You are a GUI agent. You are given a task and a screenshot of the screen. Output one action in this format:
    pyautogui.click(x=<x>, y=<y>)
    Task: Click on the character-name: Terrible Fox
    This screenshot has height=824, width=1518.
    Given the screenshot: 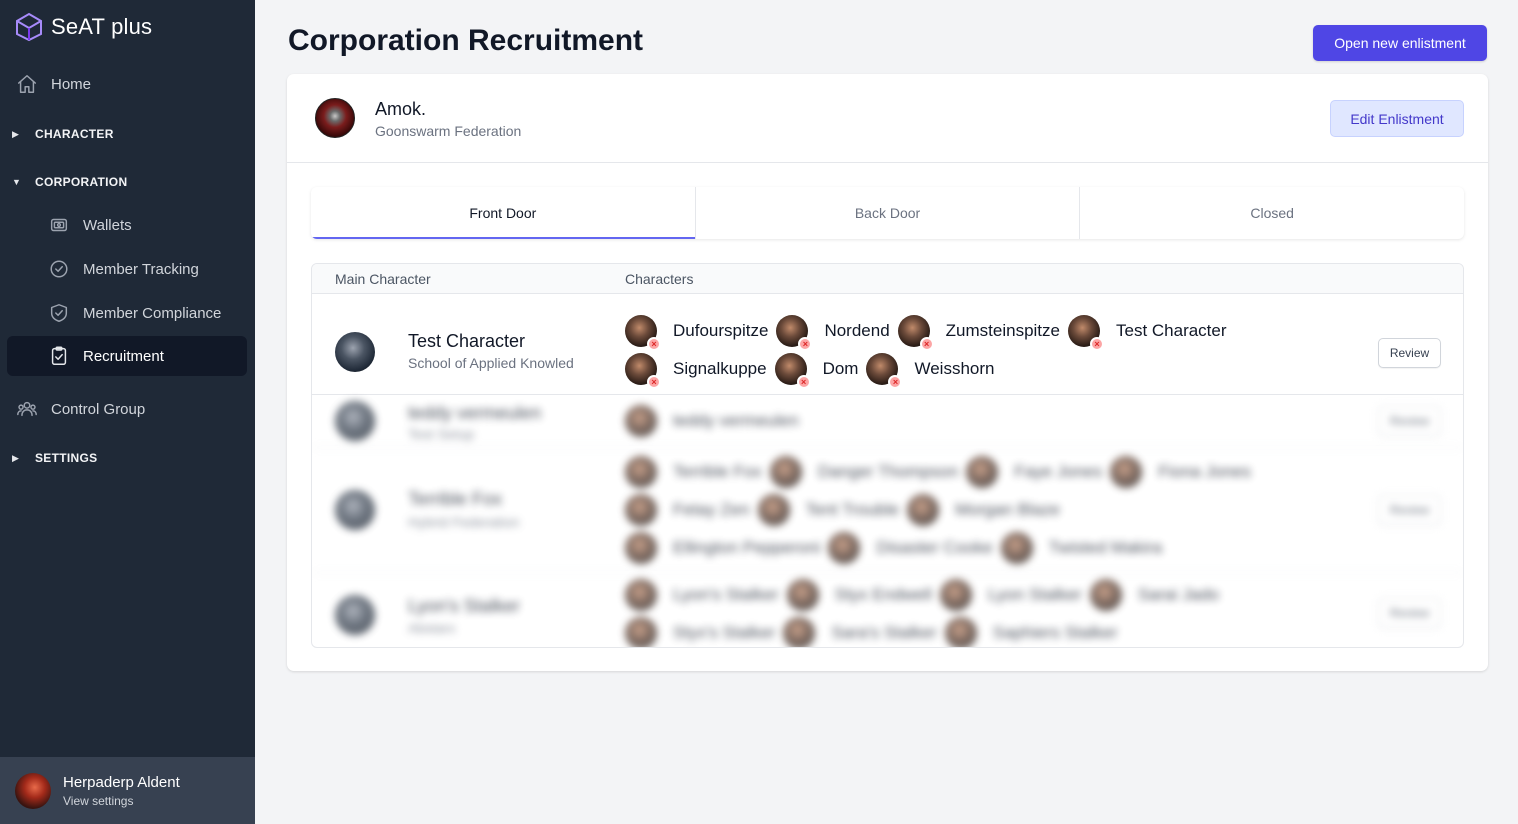 What is the action you would take?
    pyautogui.click(x=717, y=471)
    